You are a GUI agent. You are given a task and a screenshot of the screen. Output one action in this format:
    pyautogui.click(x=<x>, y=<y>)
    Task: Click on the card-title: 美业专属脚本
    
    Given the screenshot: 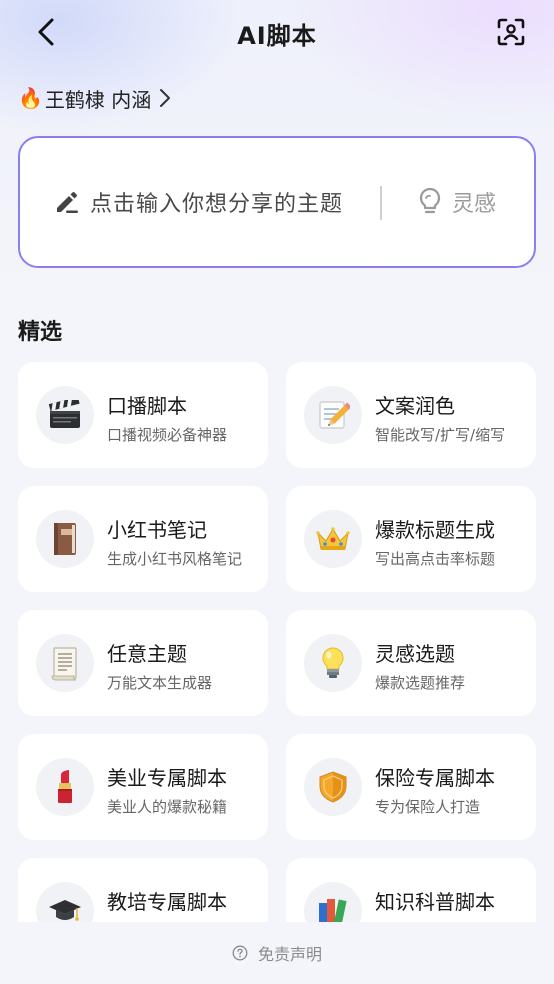 What is the action you would take?
    pyautogui.click(x=167, y=778)
    